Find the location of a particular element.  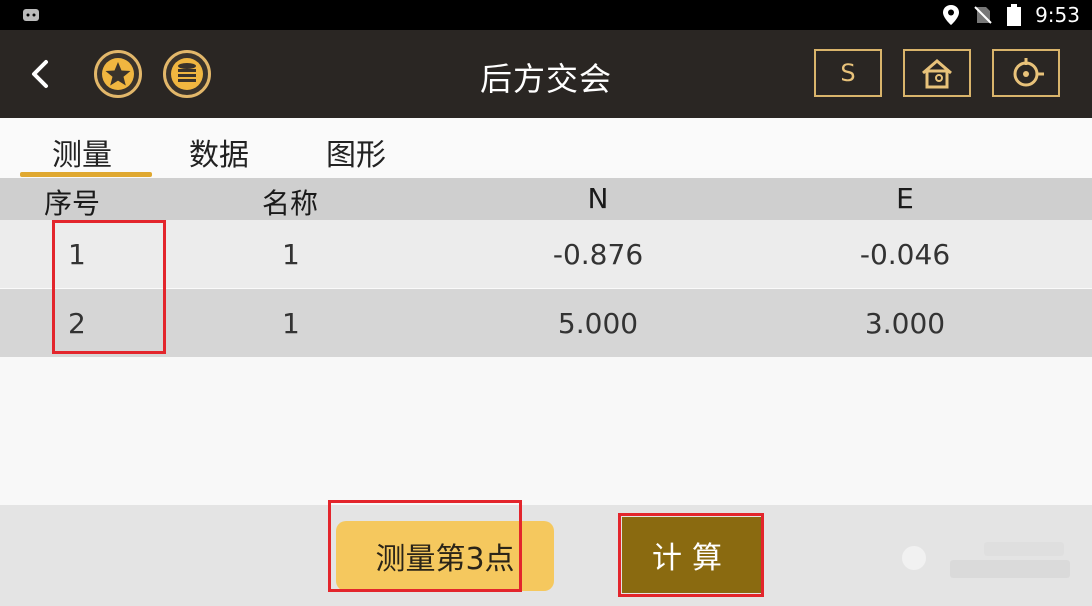

cell-e: 3.000 is located at coordinates (905, 323).